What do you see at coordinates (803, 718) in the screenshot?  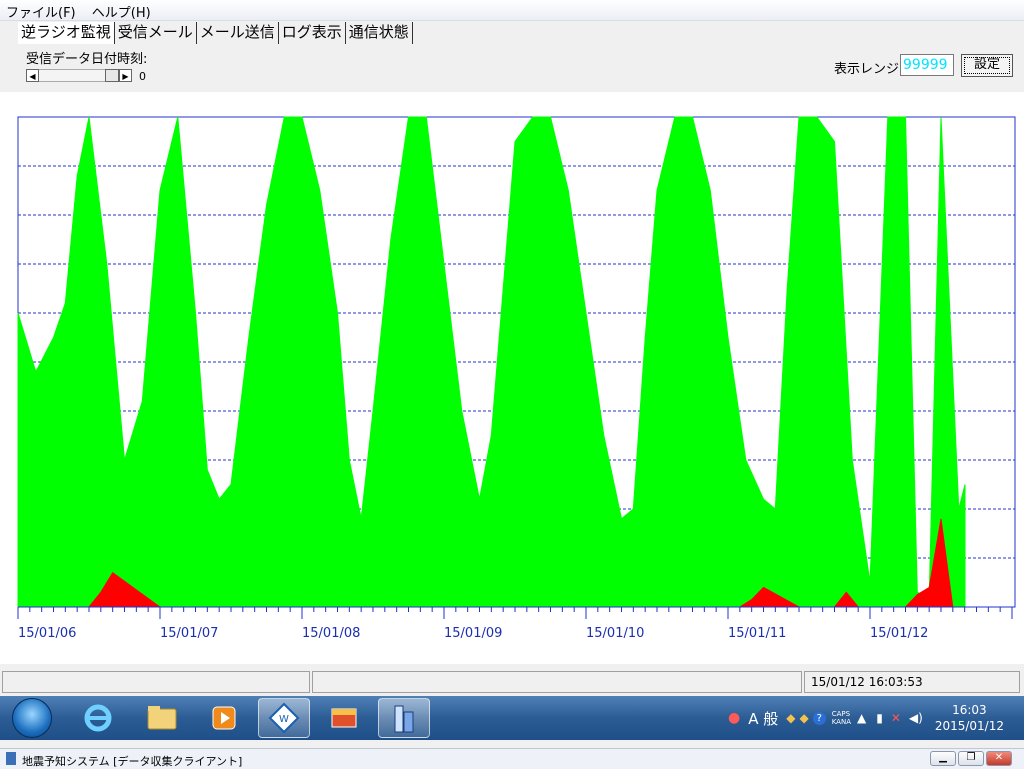 I see `ime-dictionary-icon: ◆` at bounding box center [803, 718].